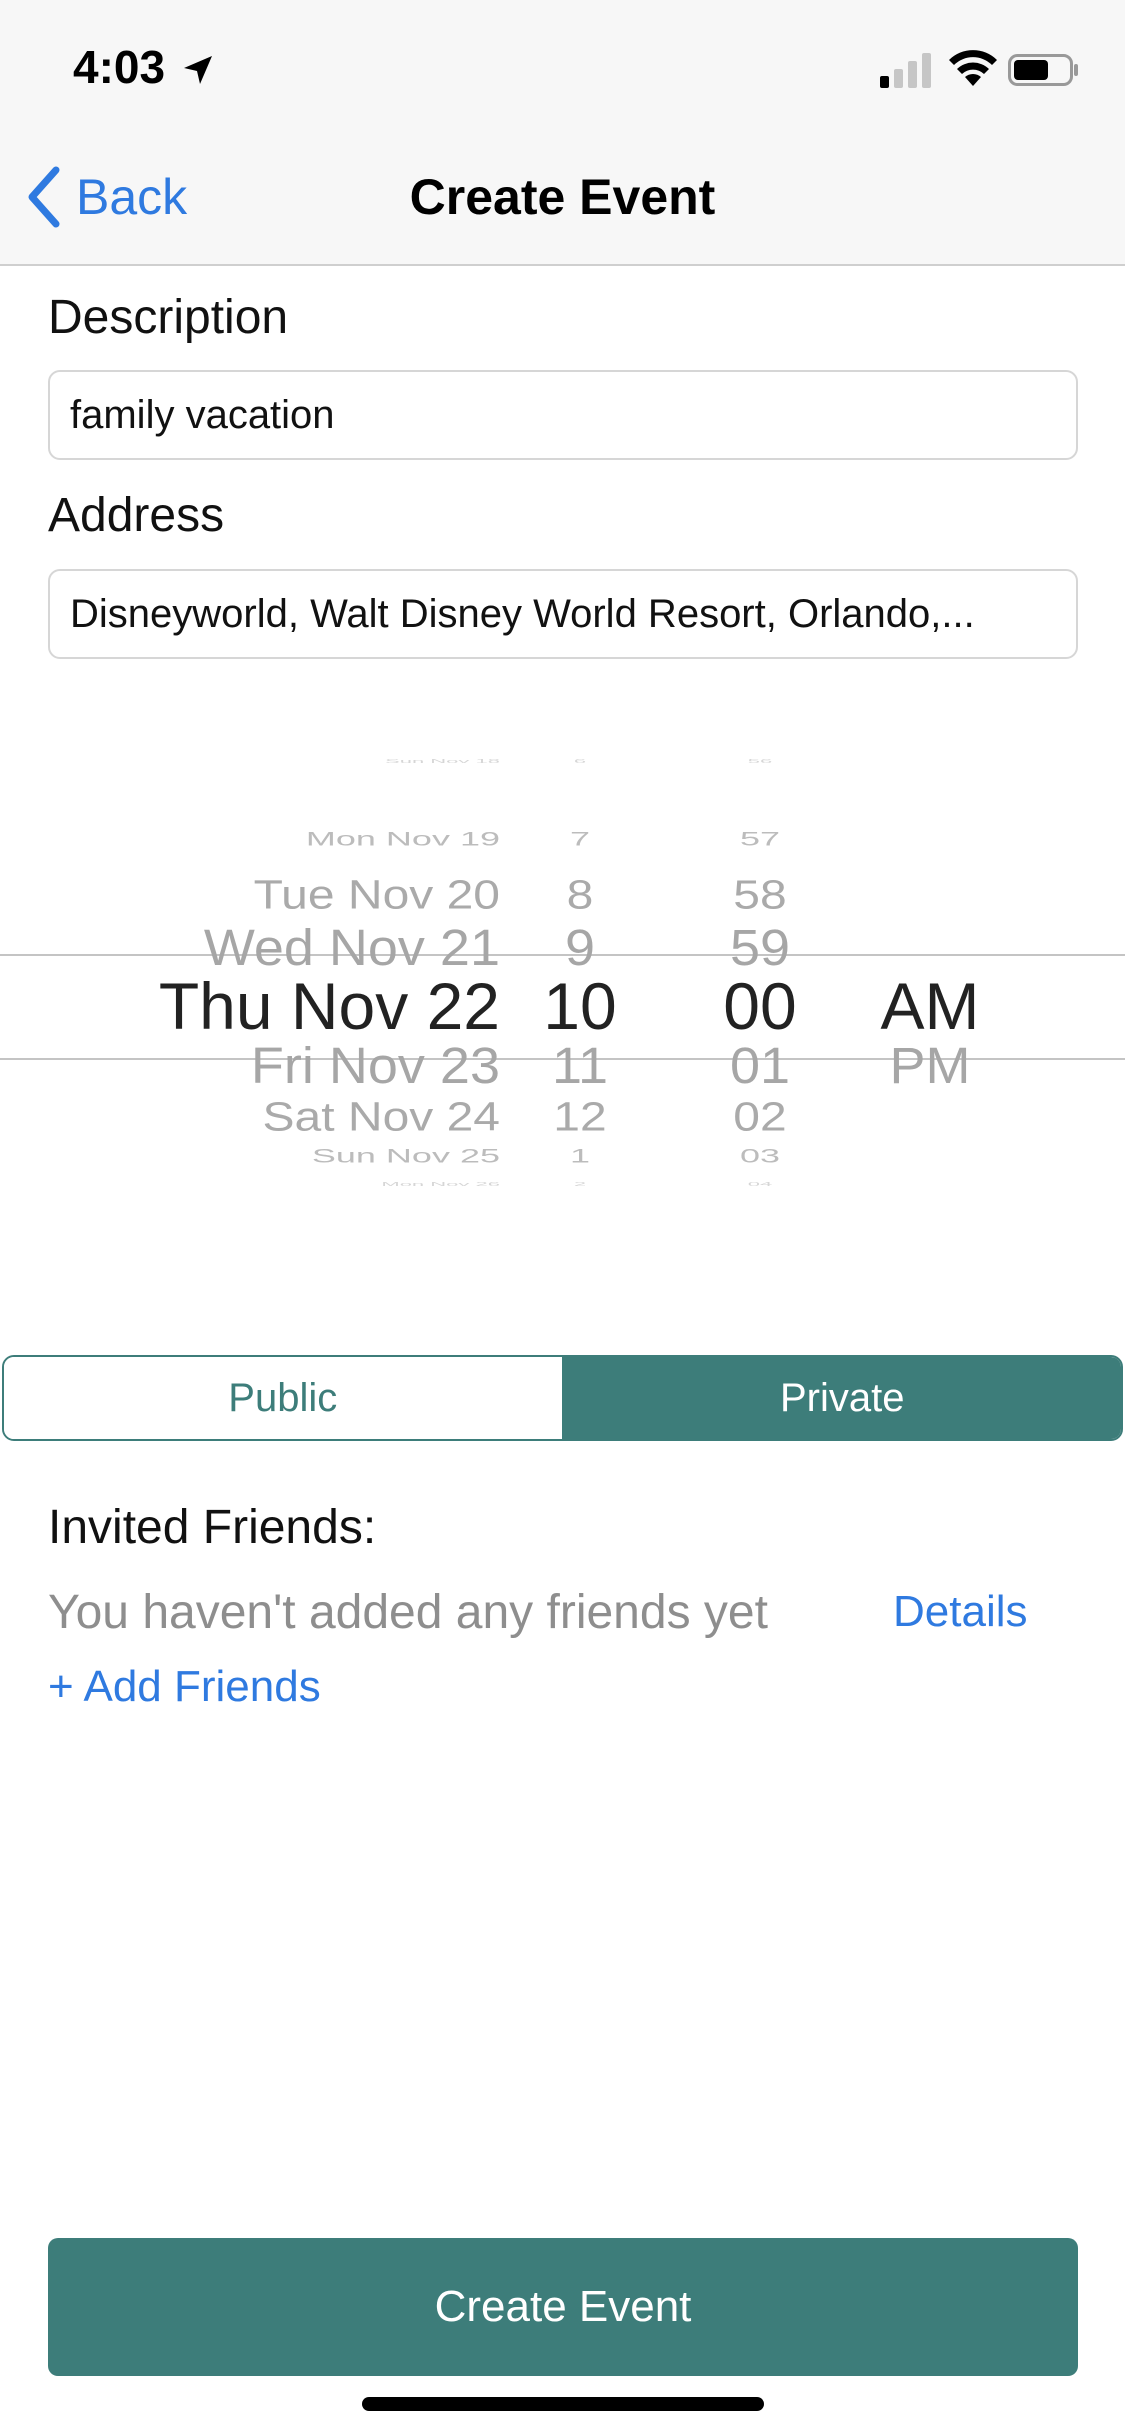 The width and height of the screenshot is (1125, 2436). What do you see at coordinates (284, 1398) in the screenshot?
I see `public-segment: Public` at bounding box center [284, 1398].